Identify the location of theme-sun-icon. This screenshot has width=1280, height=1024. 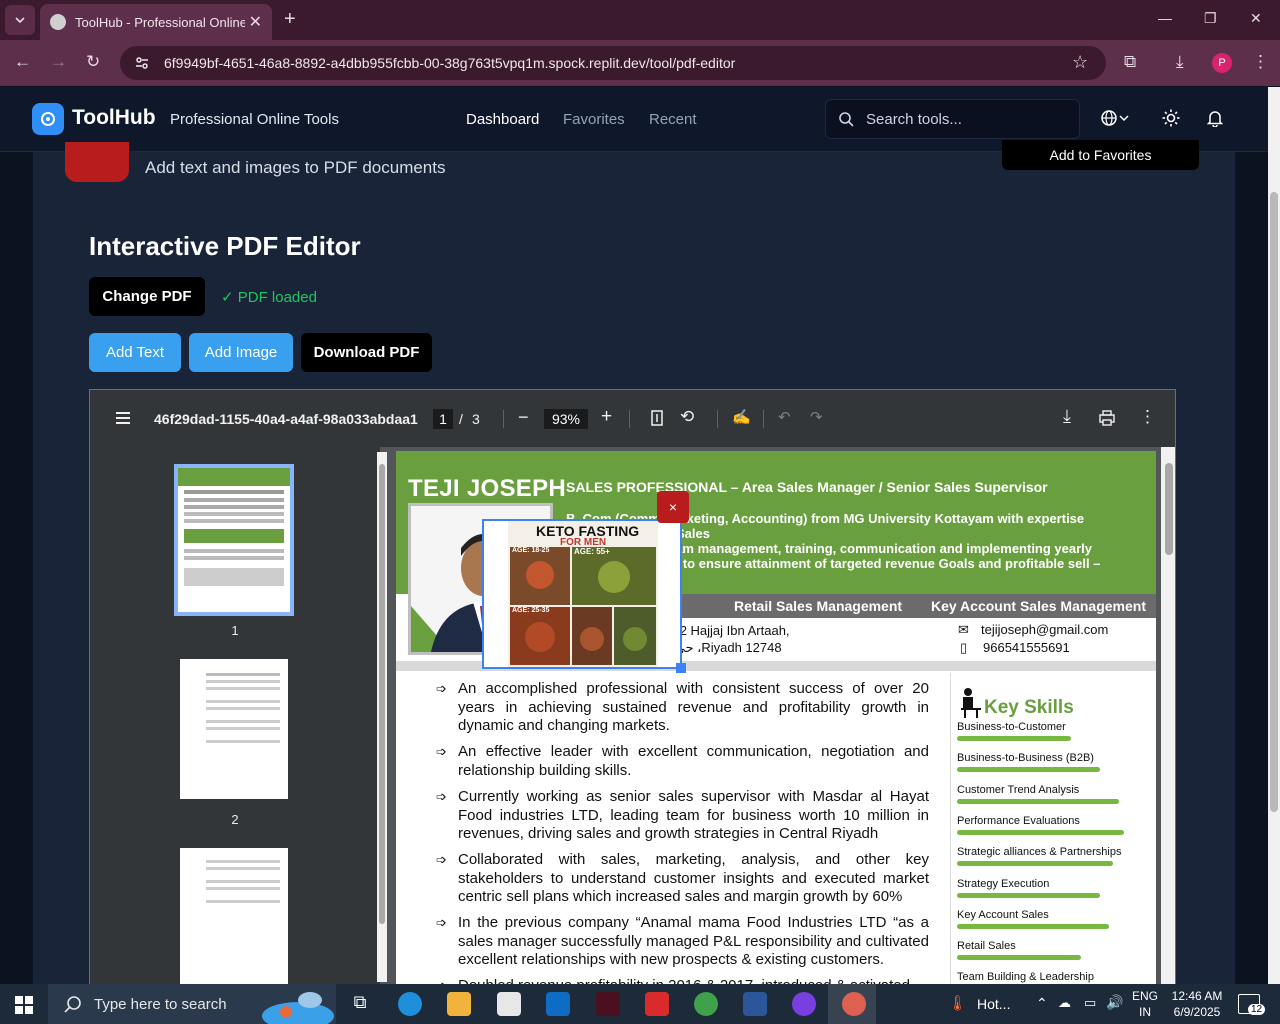
(1171, 118).